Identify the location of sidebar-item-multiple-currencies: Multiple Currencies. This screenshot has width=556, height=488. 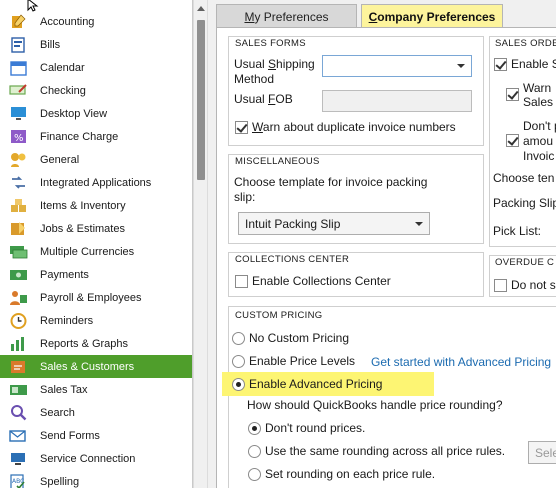
(96, 251).